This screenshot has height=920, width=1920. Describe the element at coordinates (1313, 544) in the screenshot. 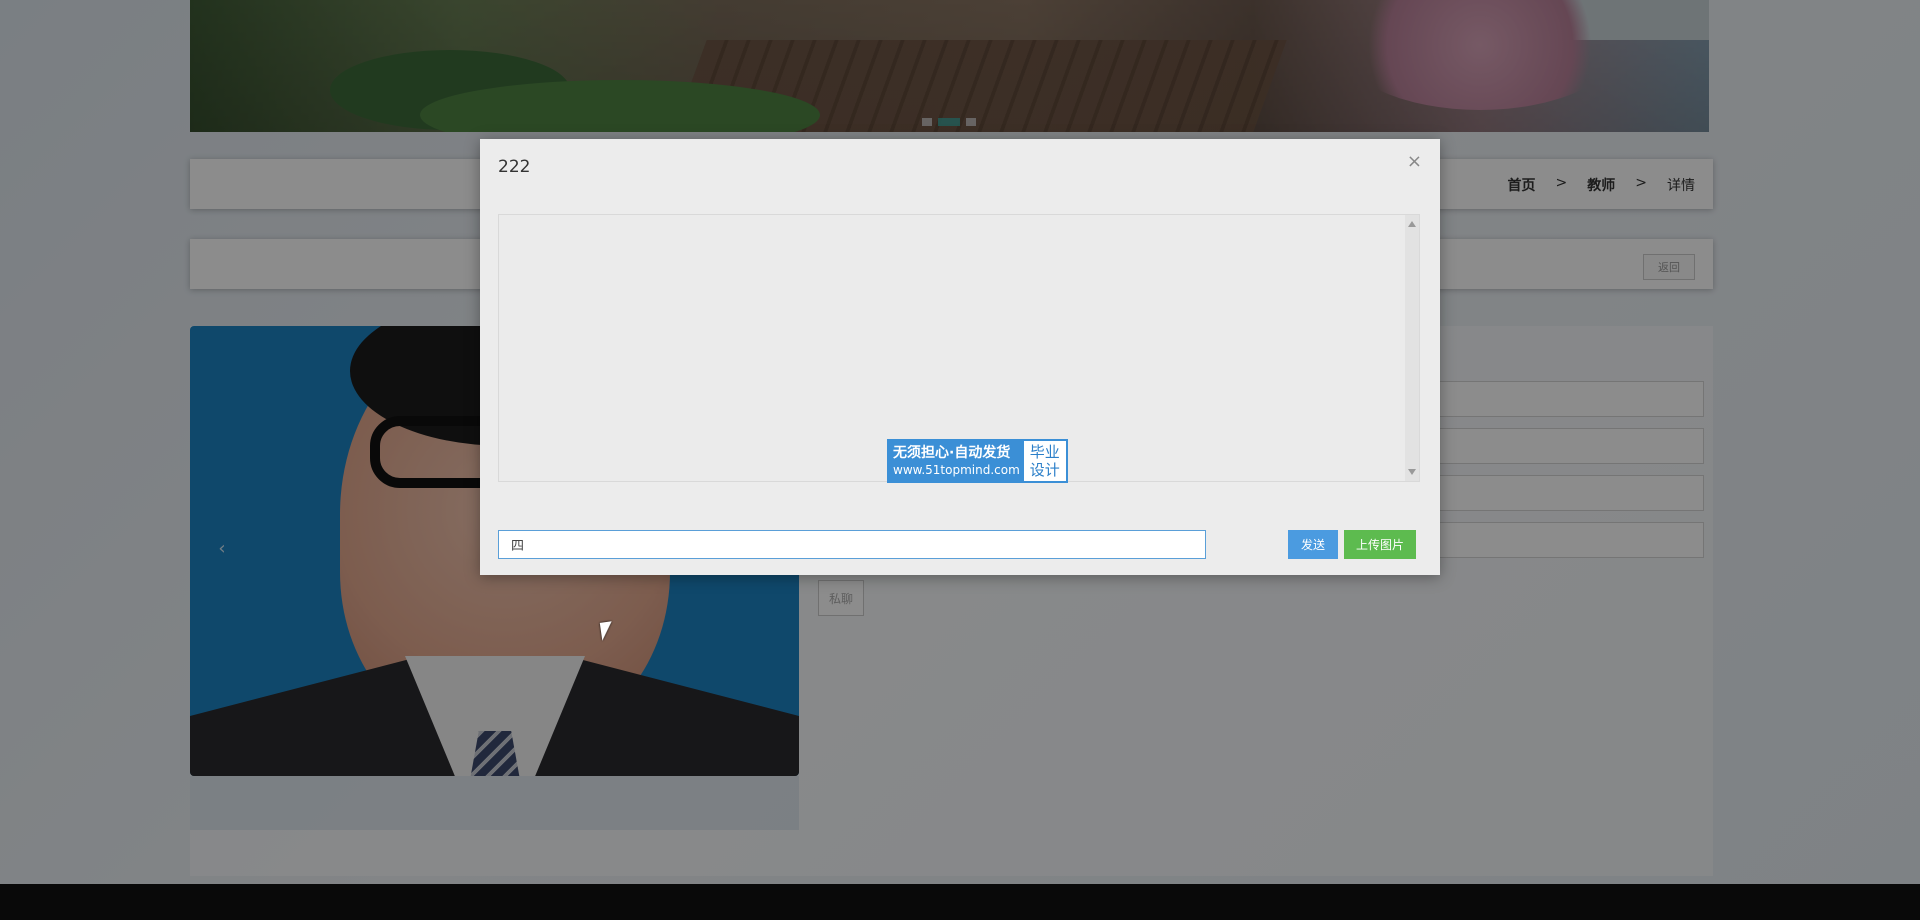

I see `send-button: 发送` at that location.